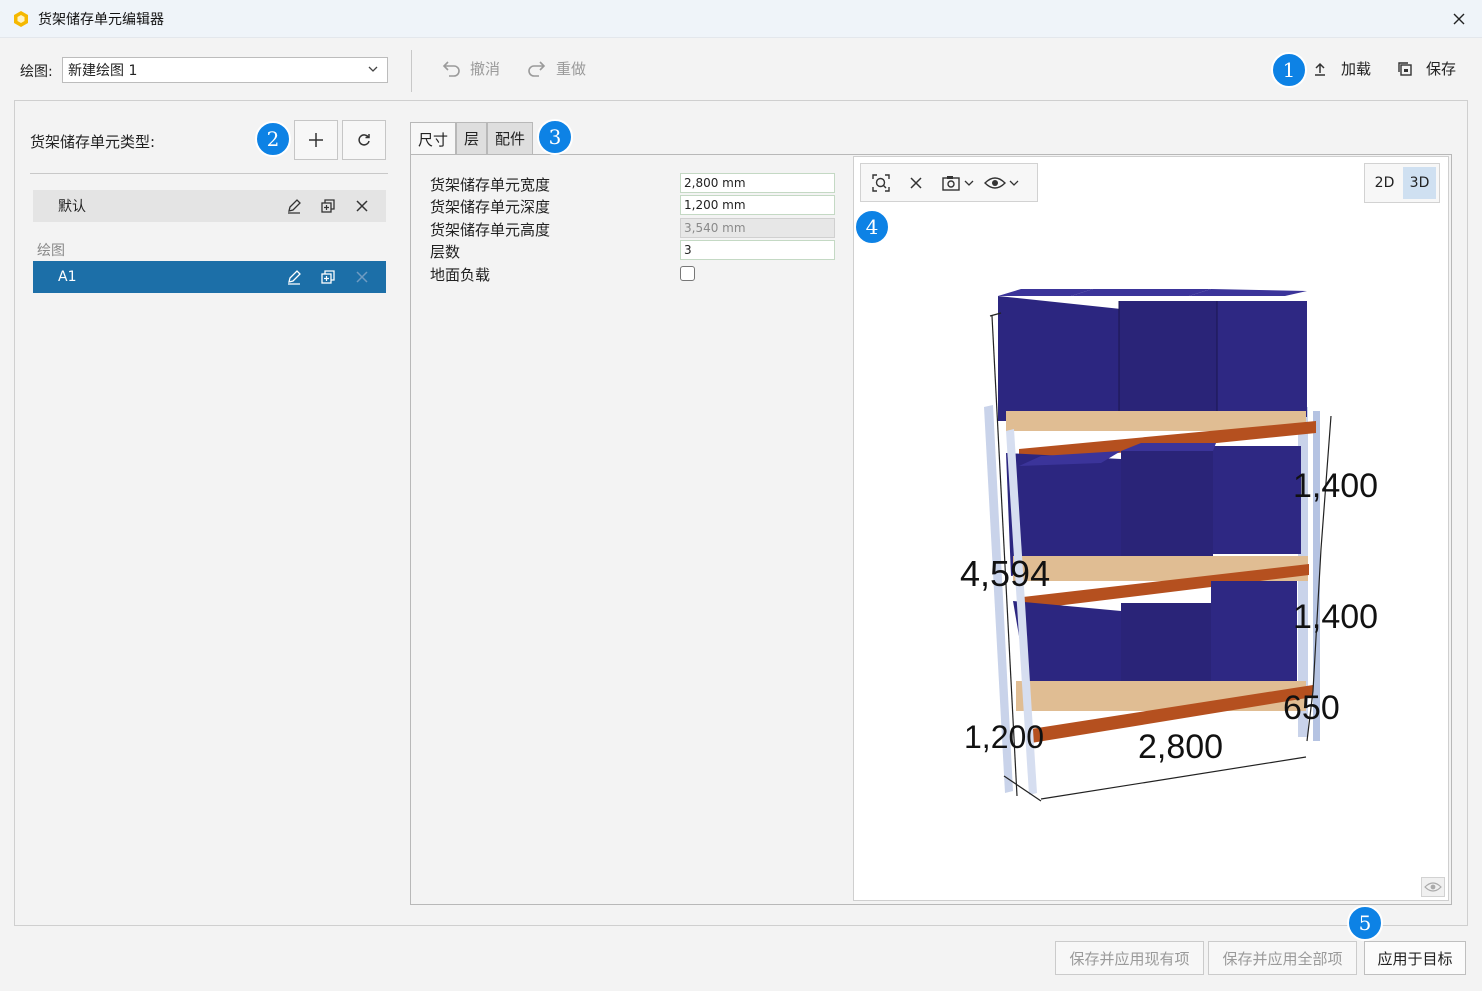 This screenshot has width=1482, height=991. Describe the element at coordinates (209, 206) in the screenshot. I see `list-item-default: 默认` at that location.